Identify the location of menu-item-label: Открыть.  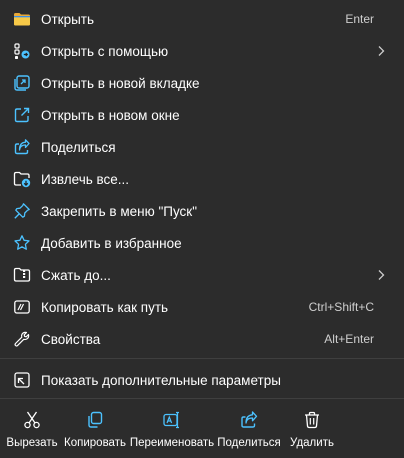
(68, 19).